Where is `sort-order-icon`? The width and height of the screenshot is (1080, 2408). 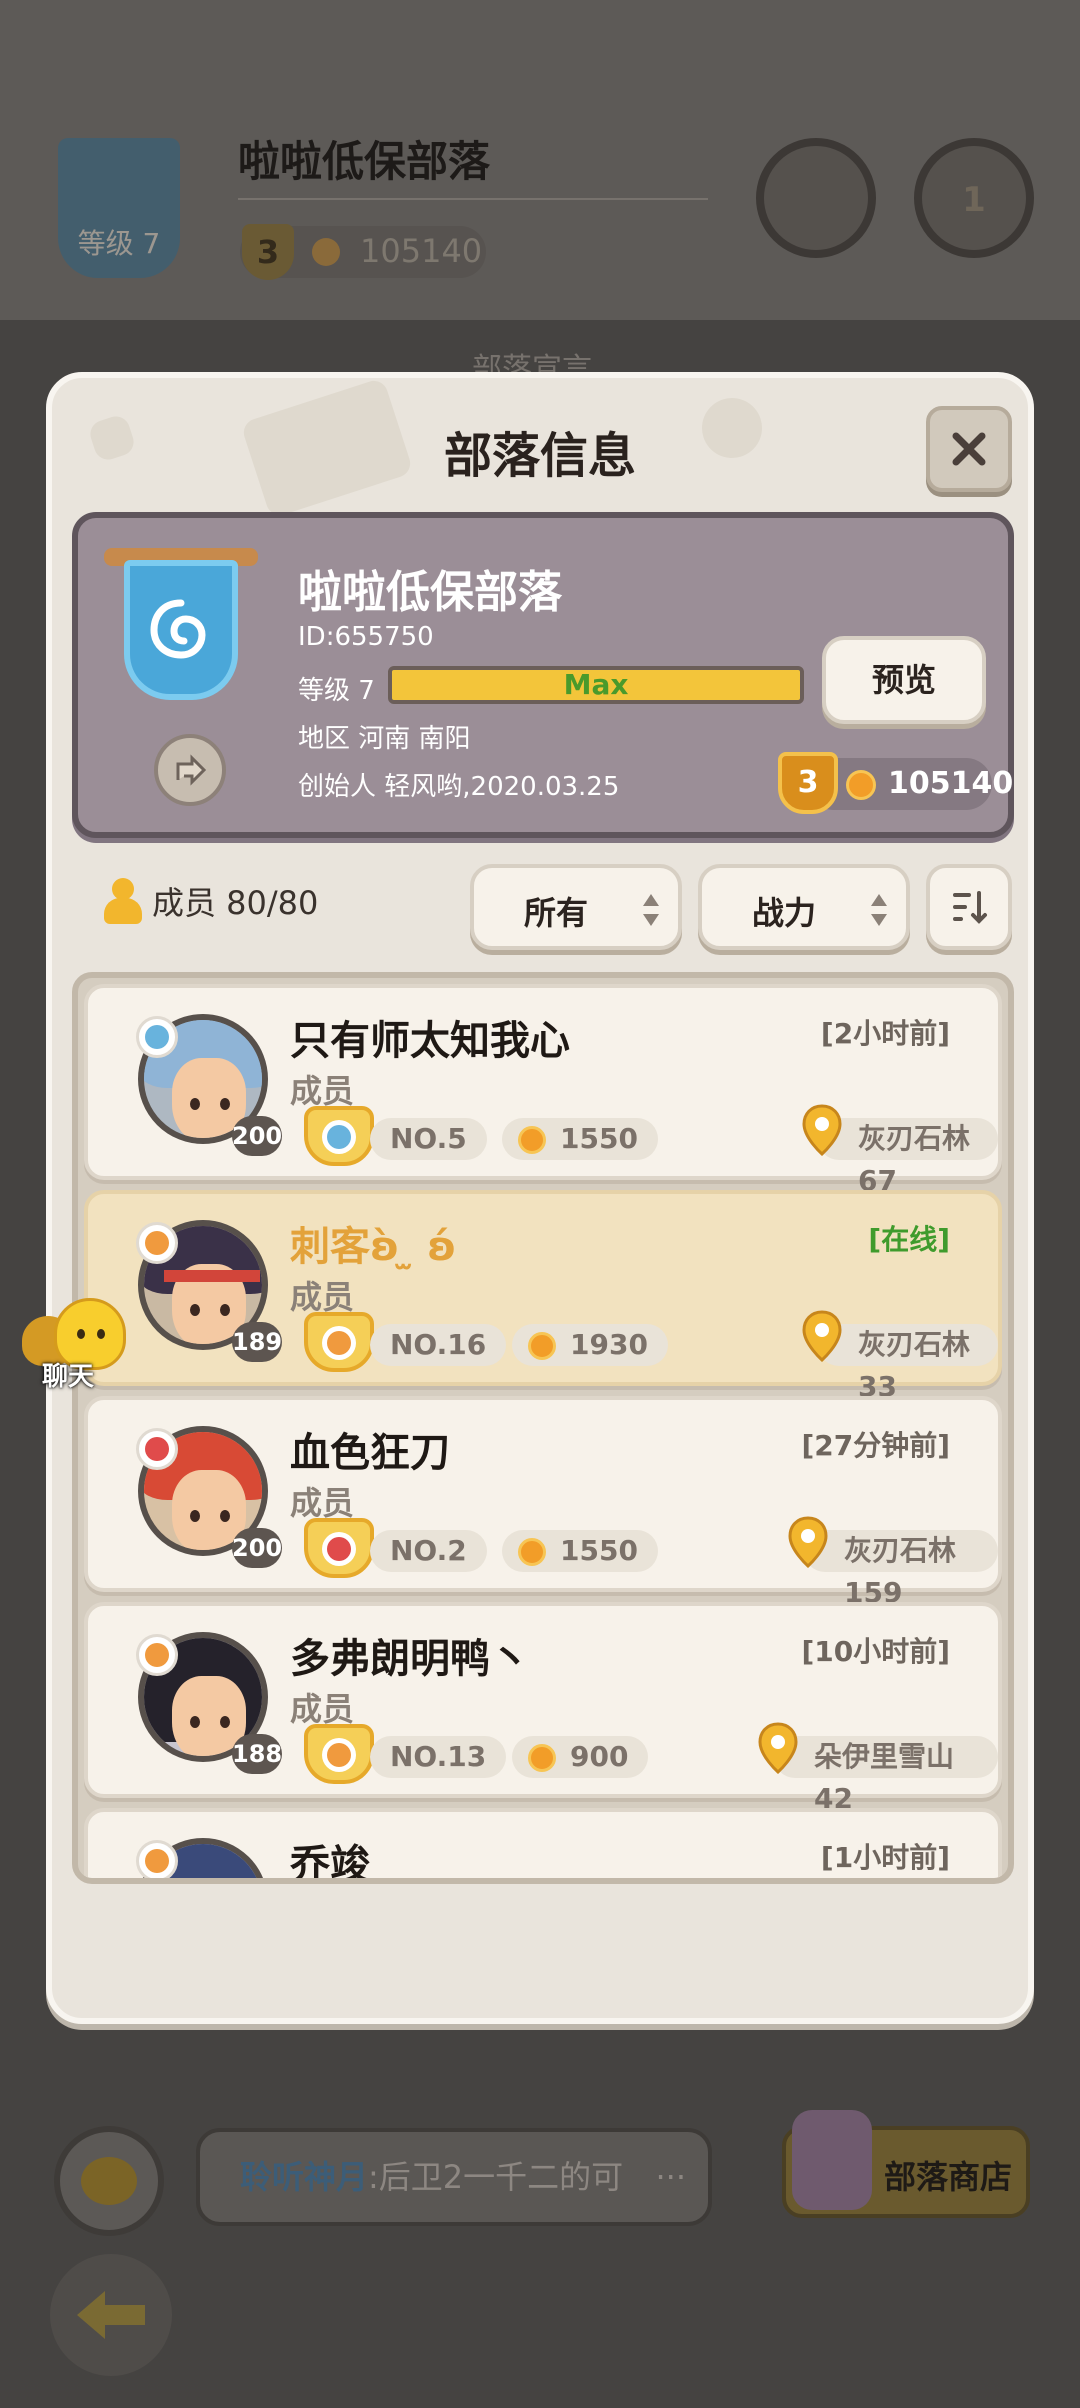
sort-order-icon is located at coordinates (970, 907).